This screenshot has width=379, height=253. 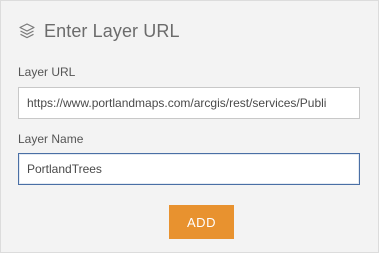 I want to click on add-button: ADD, so click(x=201, y=222).